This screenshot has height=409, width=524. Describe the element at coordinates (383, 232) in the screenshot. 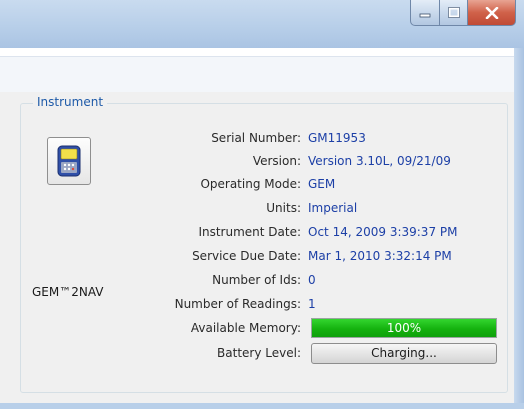

I see `instrument-date-value: Oct 14, 2009 3:39:37 PM` at that location.